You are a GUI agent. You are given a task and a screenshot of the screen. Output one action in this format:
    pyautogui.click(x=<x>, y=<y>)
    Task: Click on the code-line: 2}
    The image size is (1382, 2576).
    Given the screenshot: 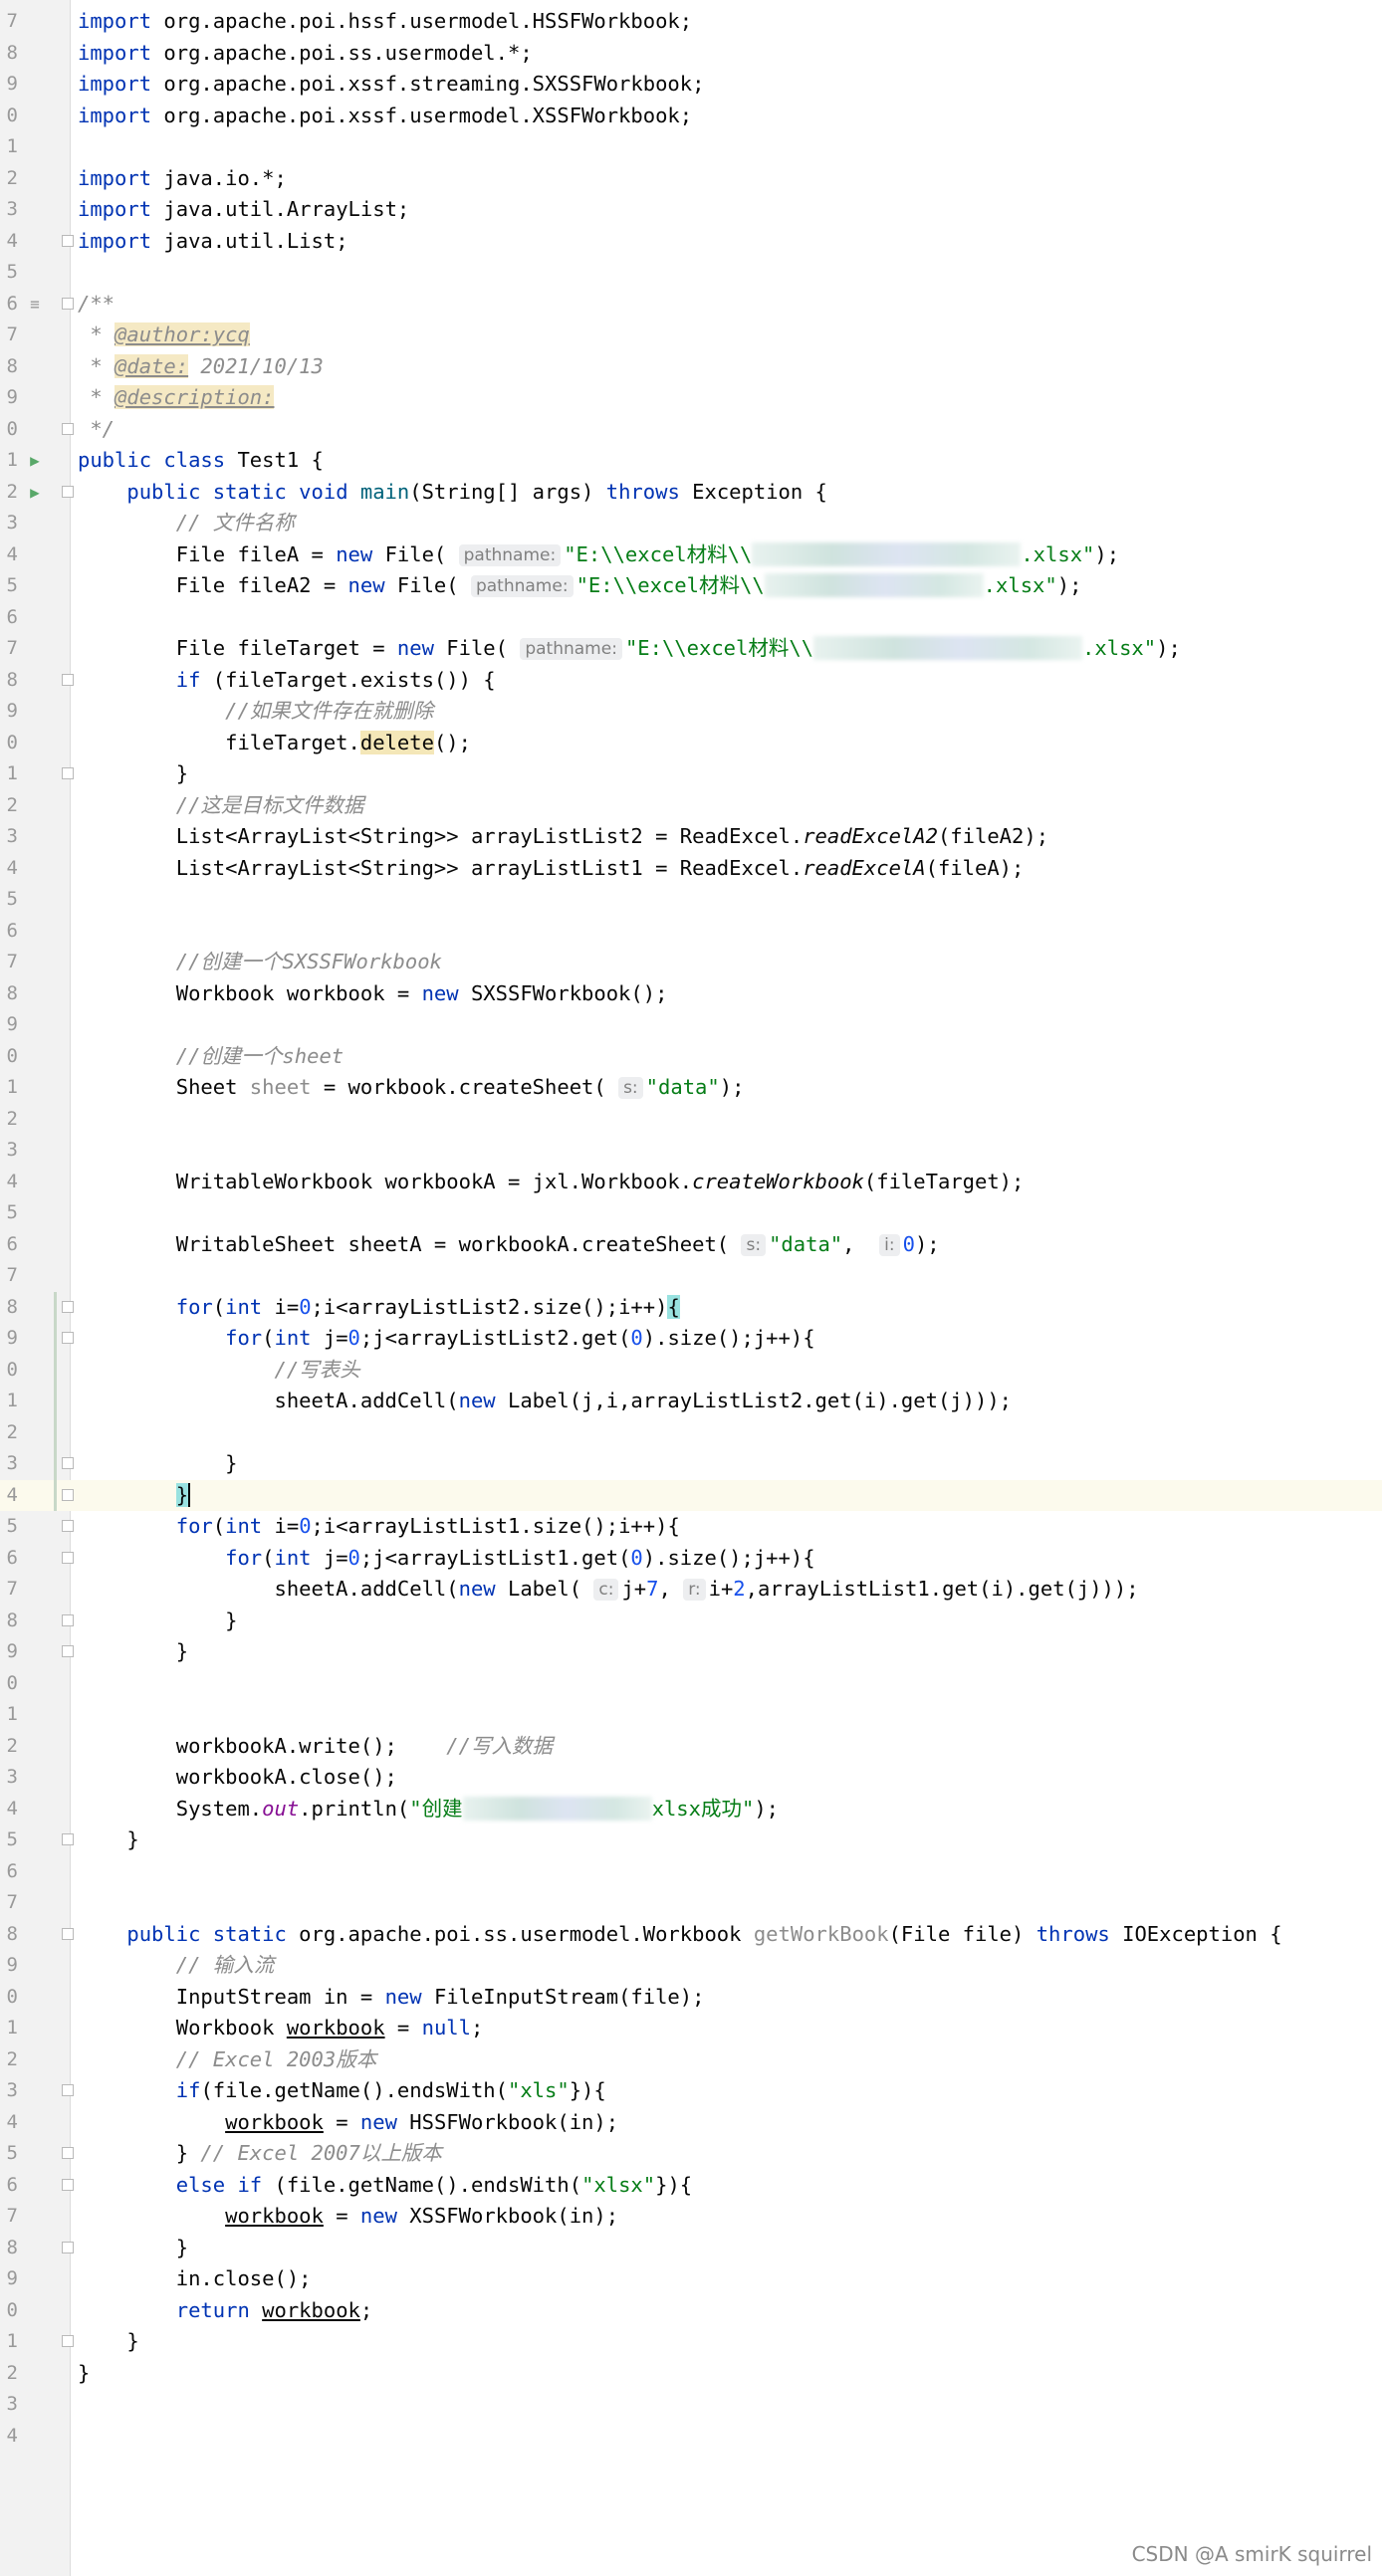 What is the action you would take?
    pyautogui.click(x=691, y=2374)
    